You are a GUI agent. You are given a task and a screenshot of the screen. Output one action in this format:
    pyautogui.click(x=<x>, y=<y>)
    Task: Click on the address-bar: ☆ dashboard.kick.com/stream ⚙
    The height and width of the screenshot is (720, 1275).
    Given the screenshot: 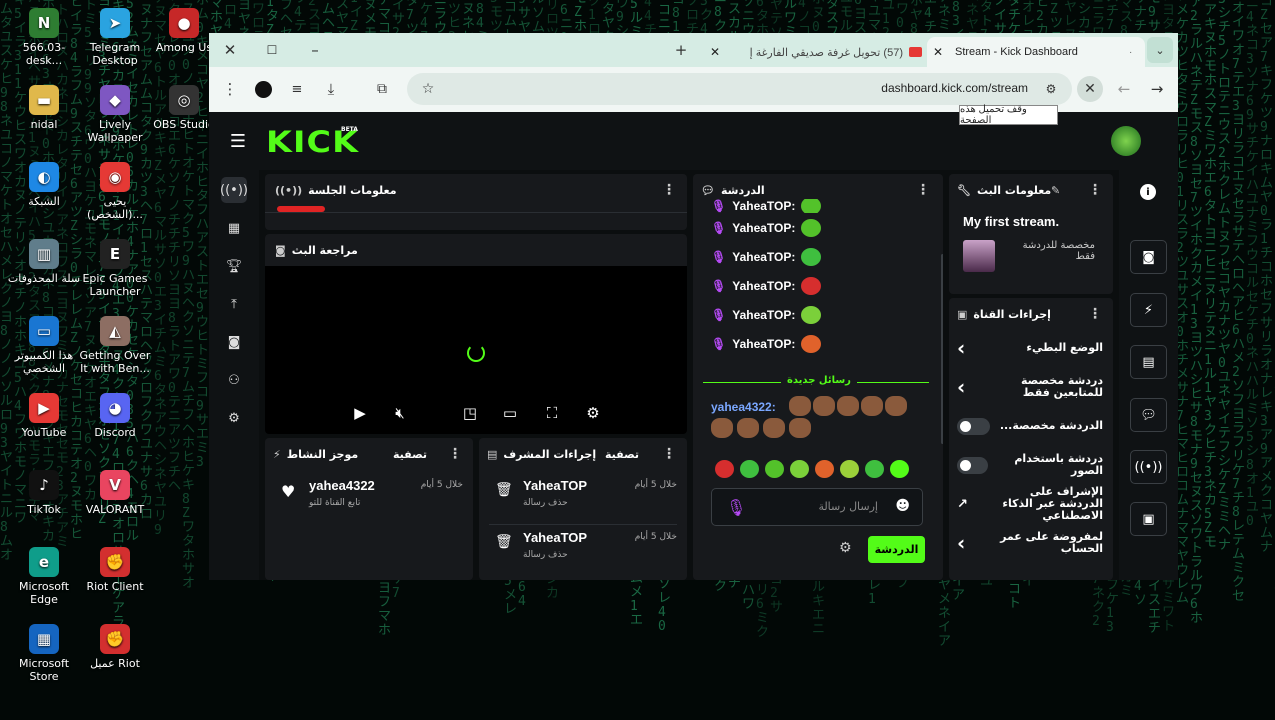 What is the action you would take?
    pyautogui.click(x=739, y=89)
    